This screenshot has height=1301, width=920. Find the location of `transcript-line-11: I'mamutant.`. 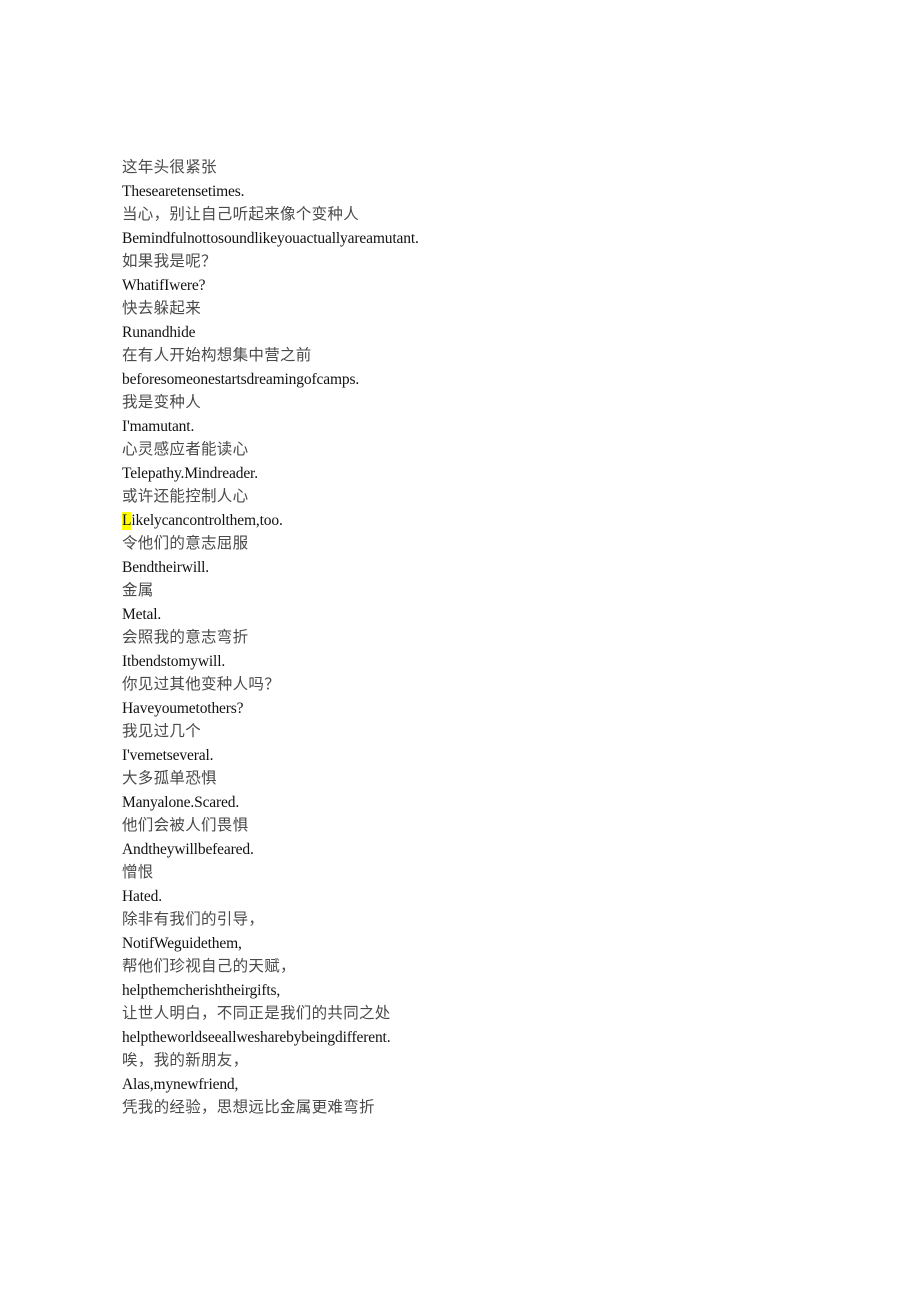

transcript-line-11: I'mamutant. is located at coordinates (158, 426).